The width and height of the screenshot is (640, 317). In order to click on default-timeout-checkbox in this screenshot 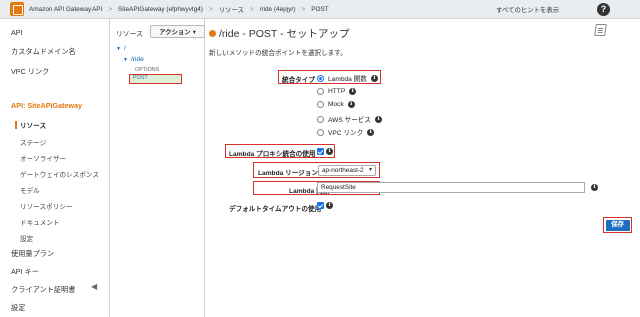, I will do `click(320, 205)`.